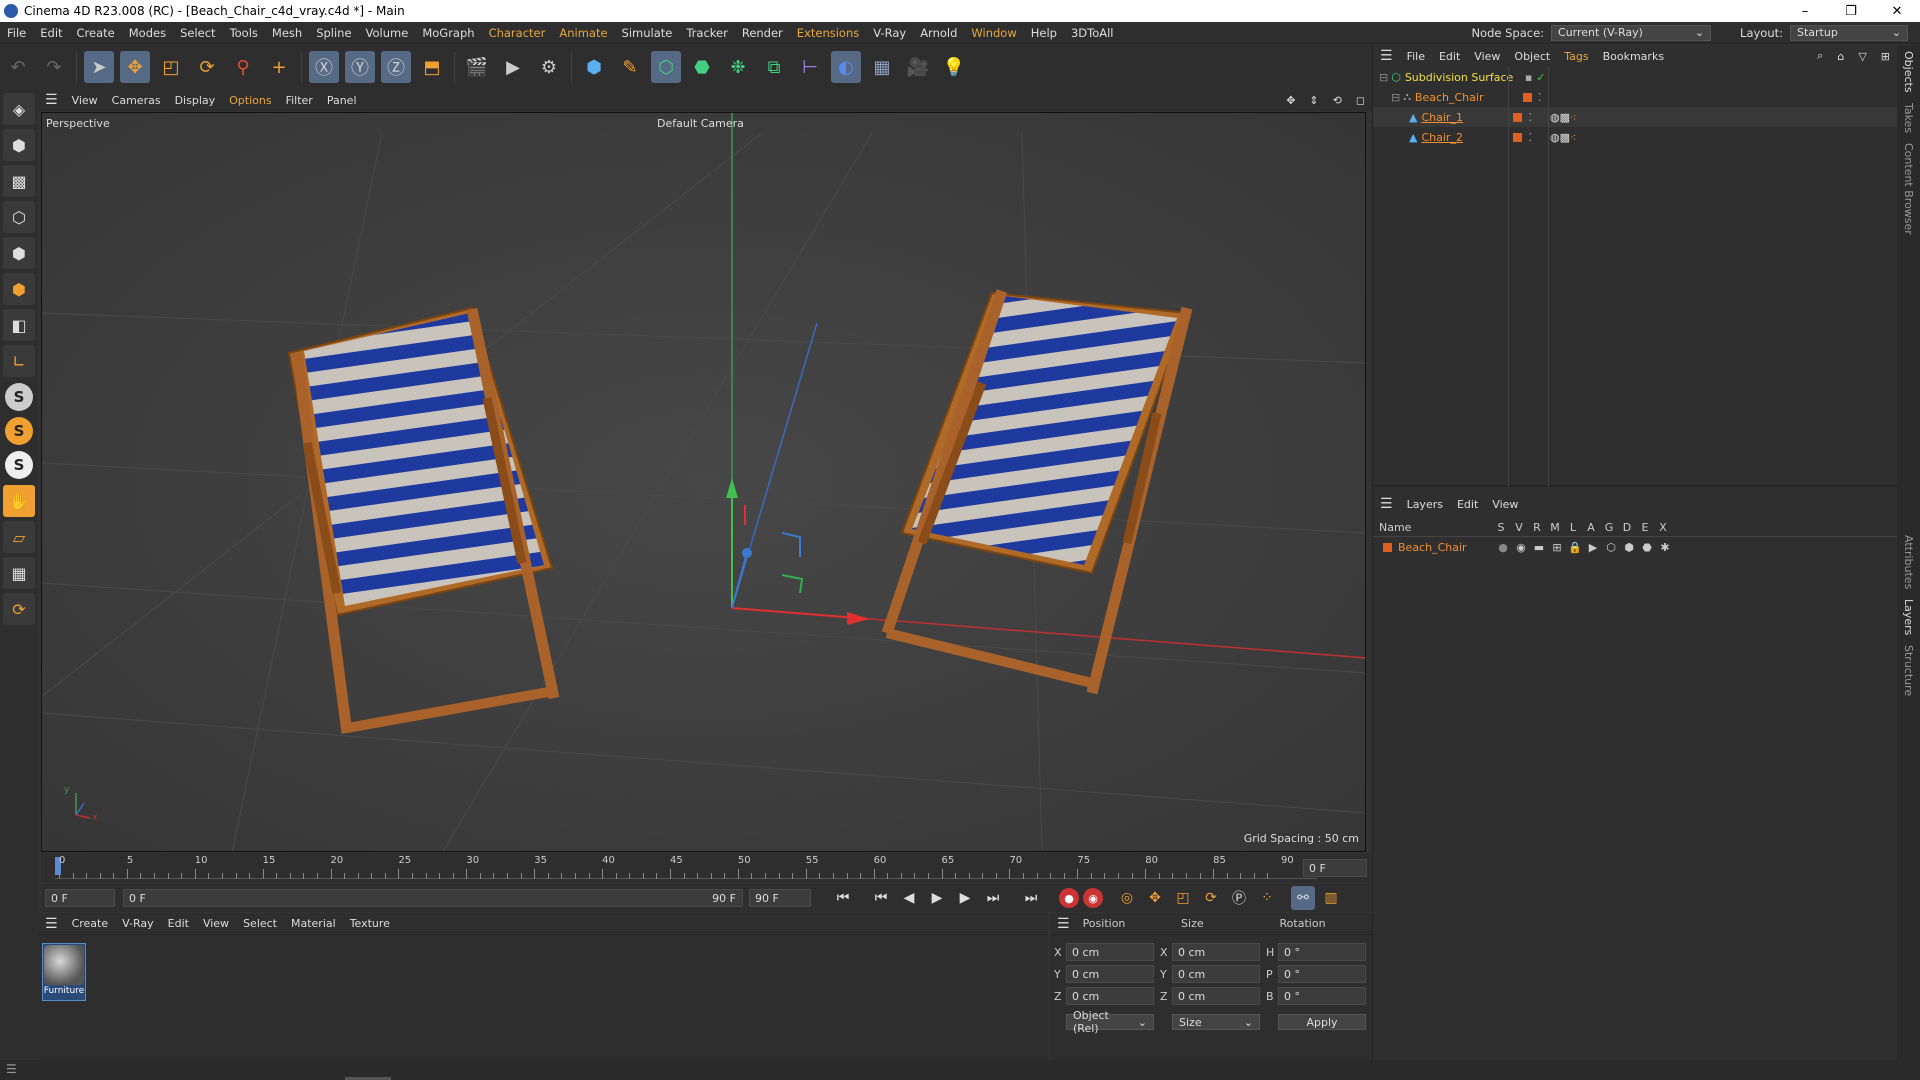  I want to click on make-editable-icon: ◈, so click(19, 109).